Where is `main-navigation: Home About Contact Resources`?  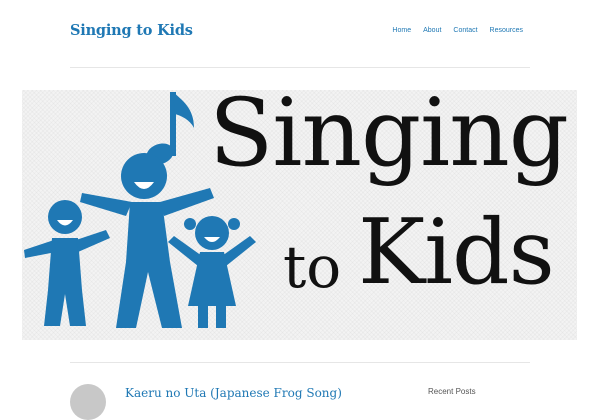 main-navigation: Home About Contact Resources is located at coordinates (457, 30).